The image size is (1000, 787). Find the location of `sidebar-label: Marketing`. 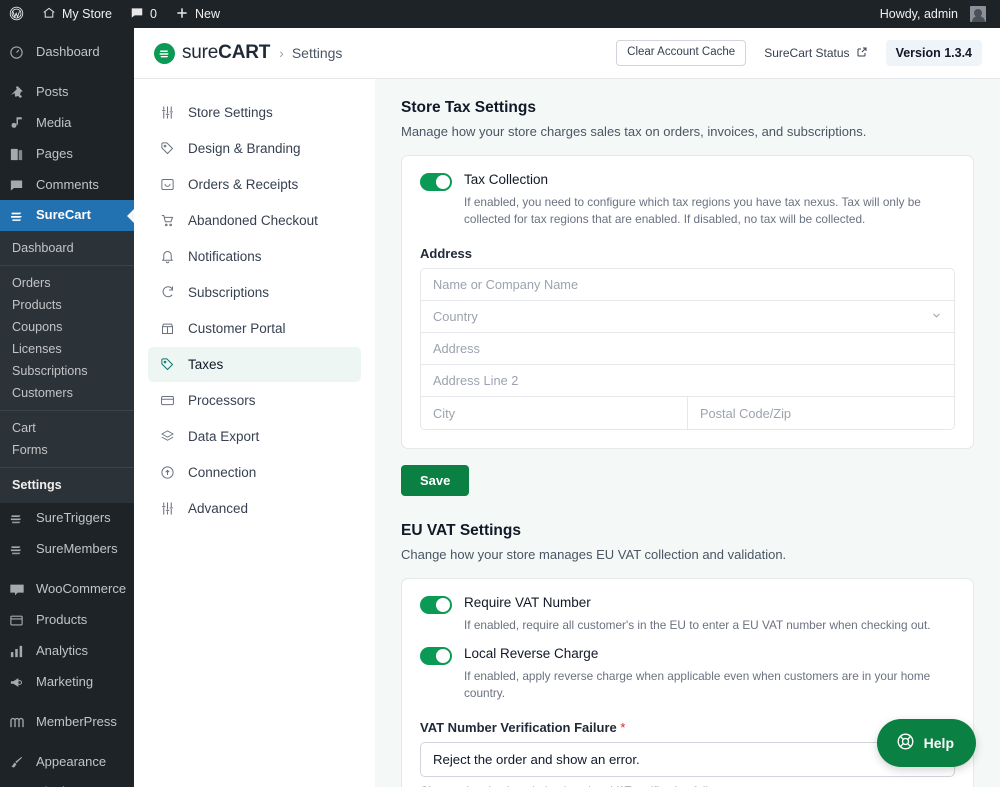

sidebar-label: Marketing is located at coordinates (65, 681).